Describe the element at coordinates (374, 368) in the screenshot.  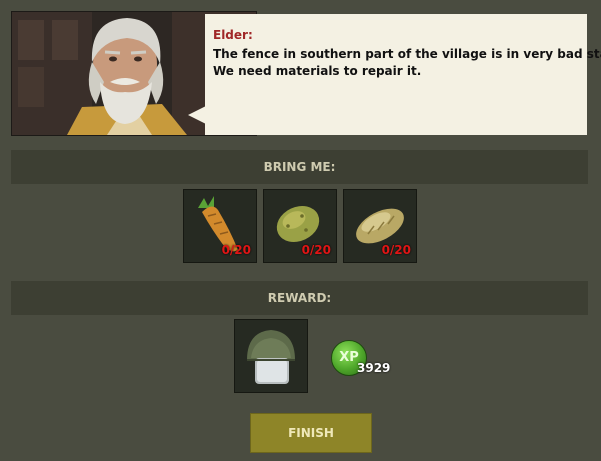
I see `xp-value: 3929` at that location.